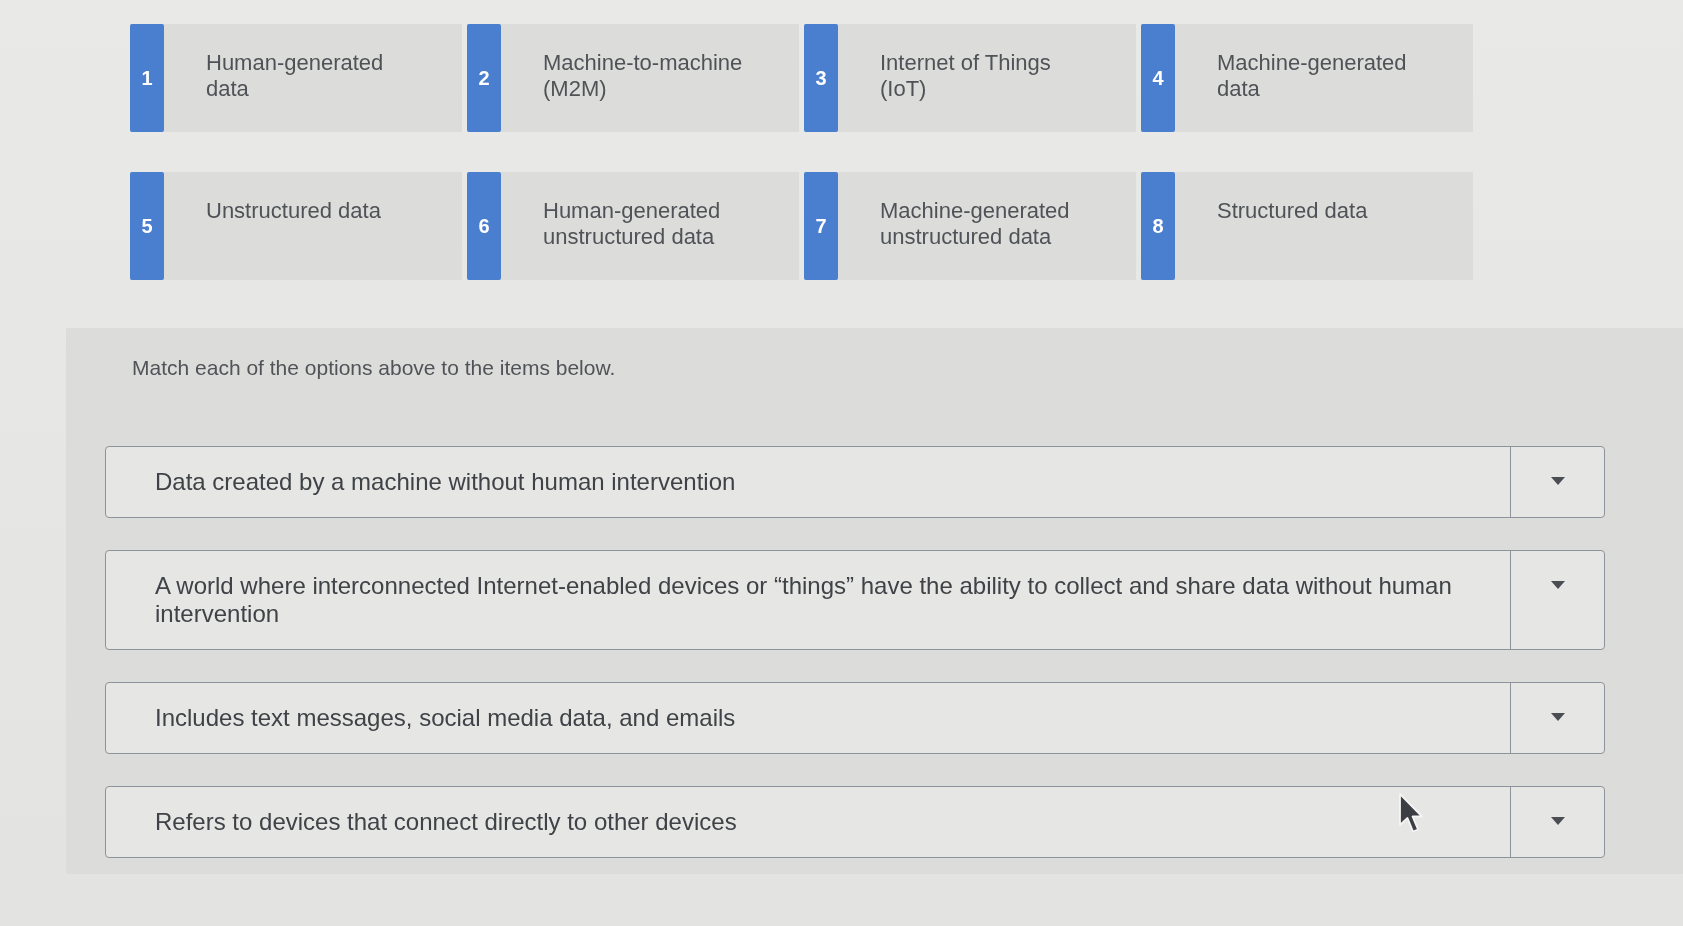  Describe the element at coordinates (1292, 210) in the screenshot. I see `option-label: Structured data` at that location.